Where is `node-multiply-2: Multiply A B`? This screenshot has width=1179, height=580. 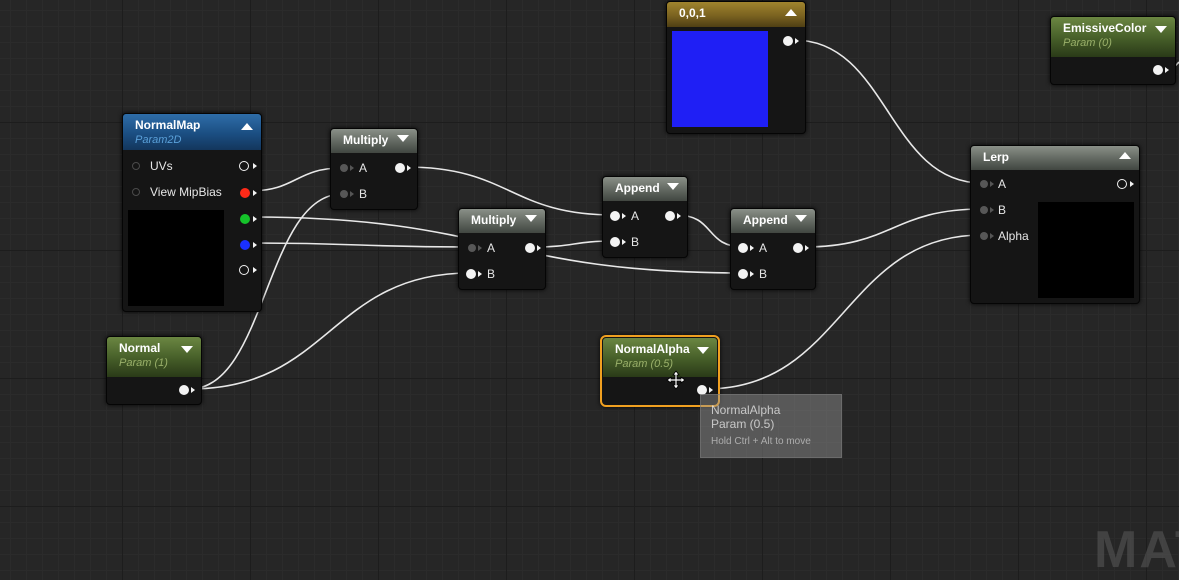 node-multiply-2: Multiply A B is located at coordinates (502, 249).